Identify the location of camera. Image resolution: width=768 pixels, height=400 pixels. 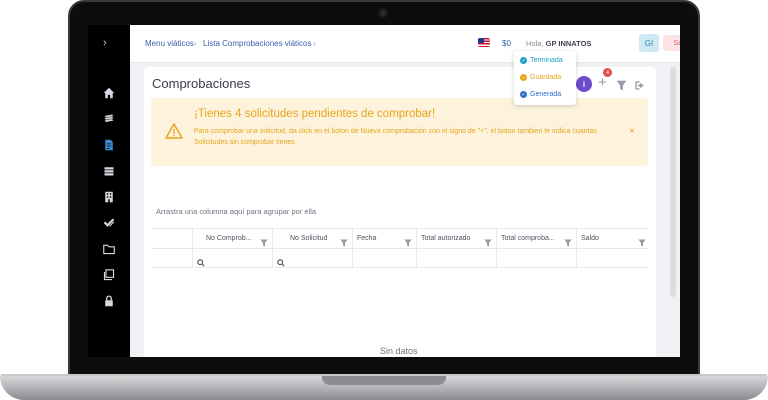
(383, 13).